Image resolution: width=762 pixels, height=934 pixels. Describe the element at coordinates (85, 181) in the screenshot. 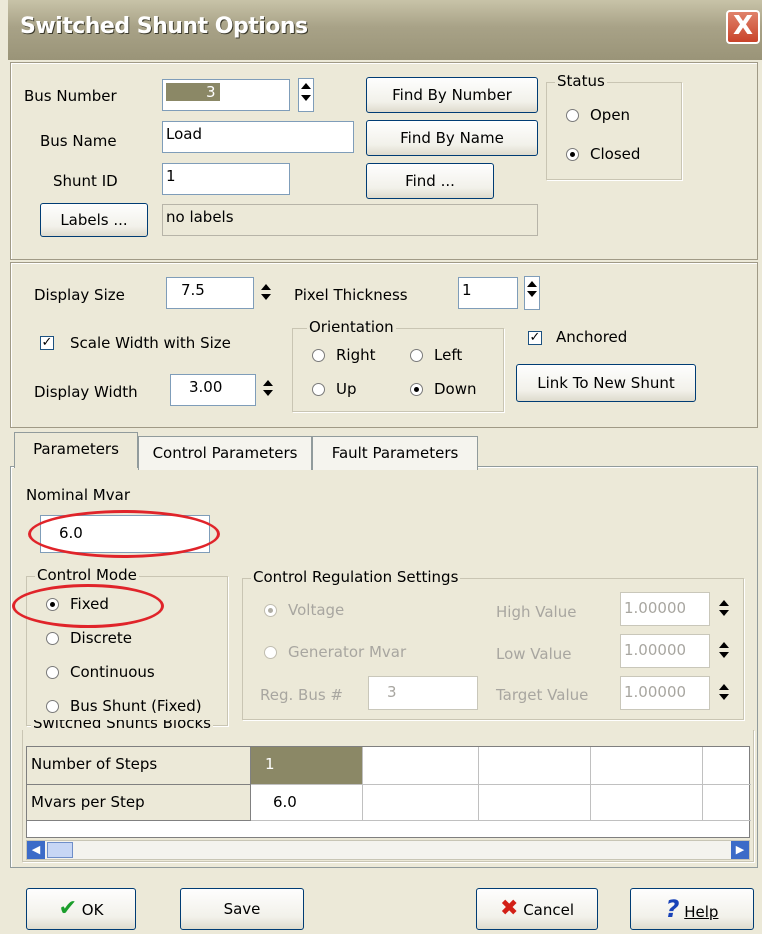

I see `shunt-id-label: Shunt ID` at that location.